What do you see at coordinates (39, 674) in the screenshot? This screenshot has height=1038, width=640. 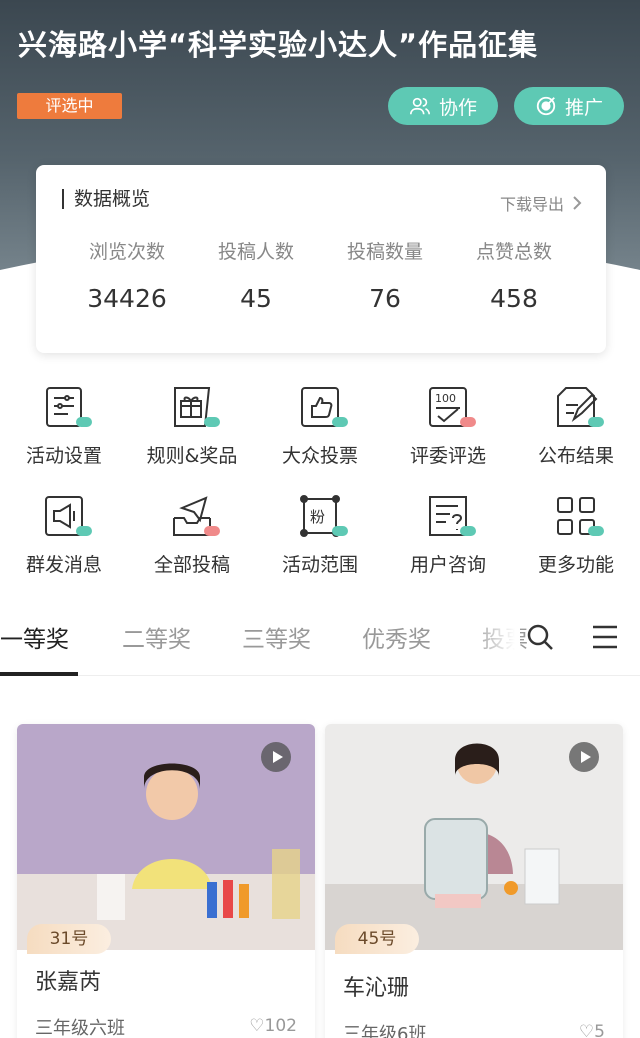 I see `active-tab-indicator` at bounding box center [39, 674].